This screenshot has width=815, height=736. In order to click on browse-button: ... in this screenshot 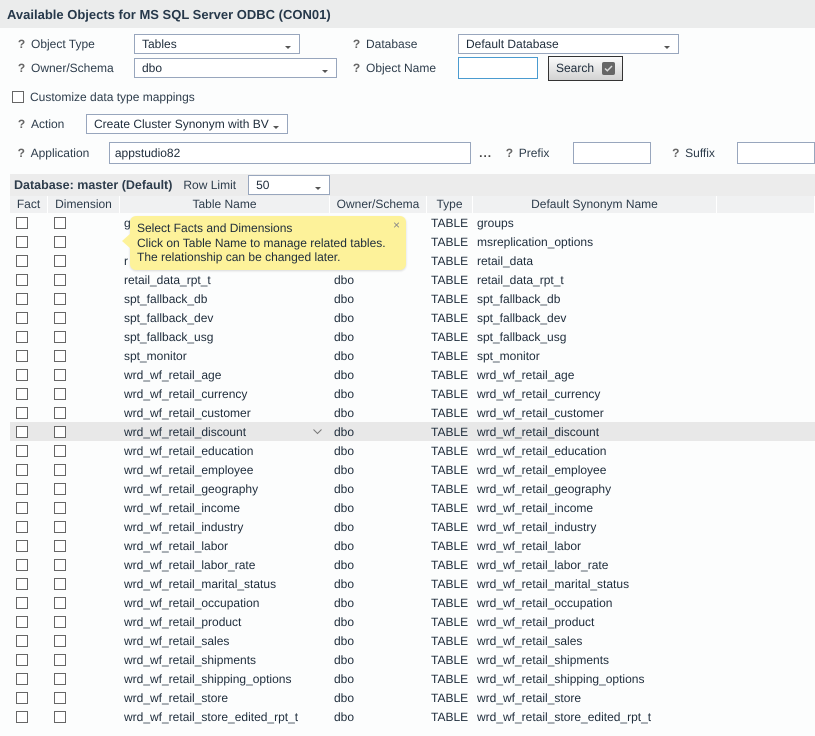, I will do `click(485, 153)`.